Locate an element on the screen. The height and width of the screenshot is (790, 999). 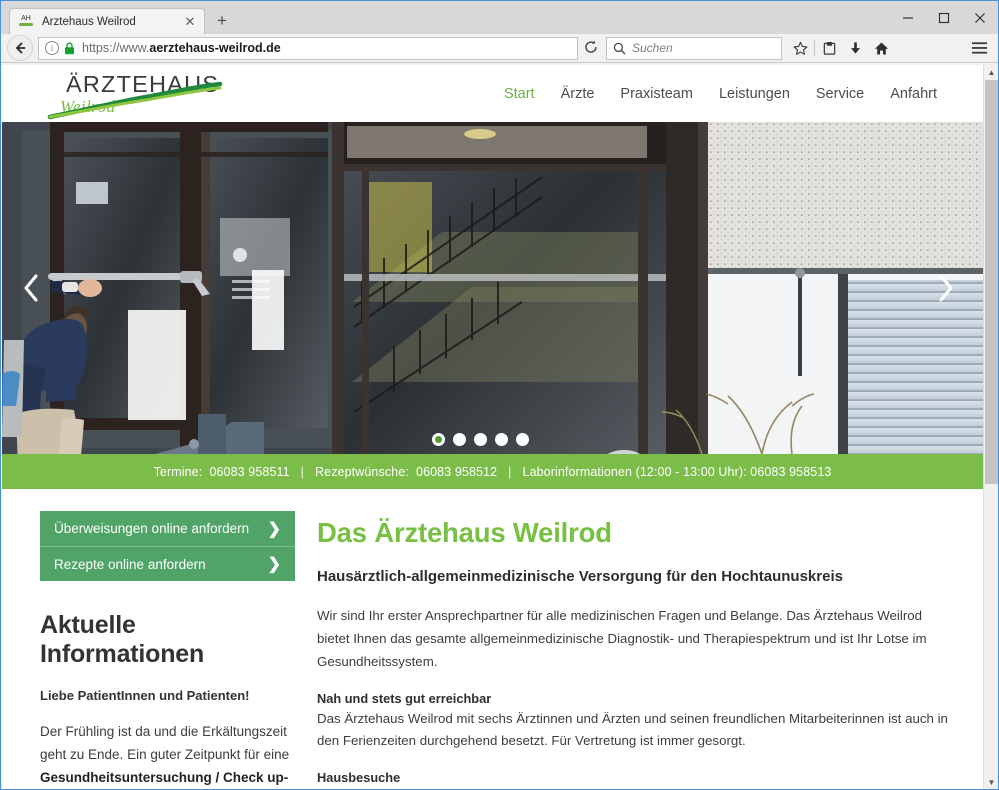
browser-tab: AH Ärztehaus Weilrod ✕ is located at coordinates (107, 21).